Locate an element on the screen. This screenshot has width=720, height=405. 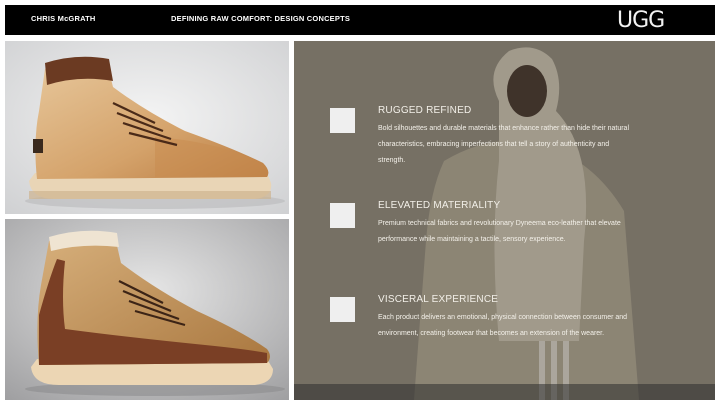
page-title: DEFINING RAW COMFORT: DESIGN CONCEPTS is located at coordinates (261, 18).